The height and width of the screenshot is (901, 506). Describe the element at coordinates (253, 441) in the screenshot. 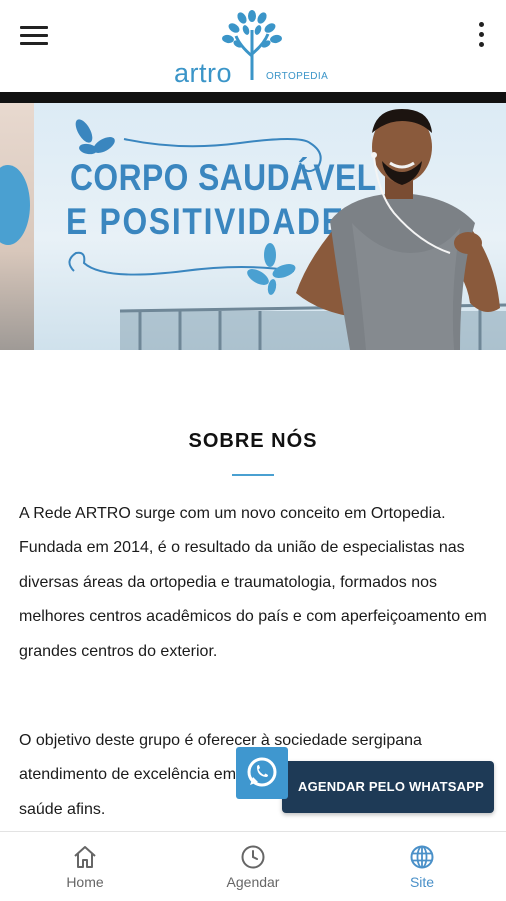

I see `section-title: SOBRE NÓS` at that location.